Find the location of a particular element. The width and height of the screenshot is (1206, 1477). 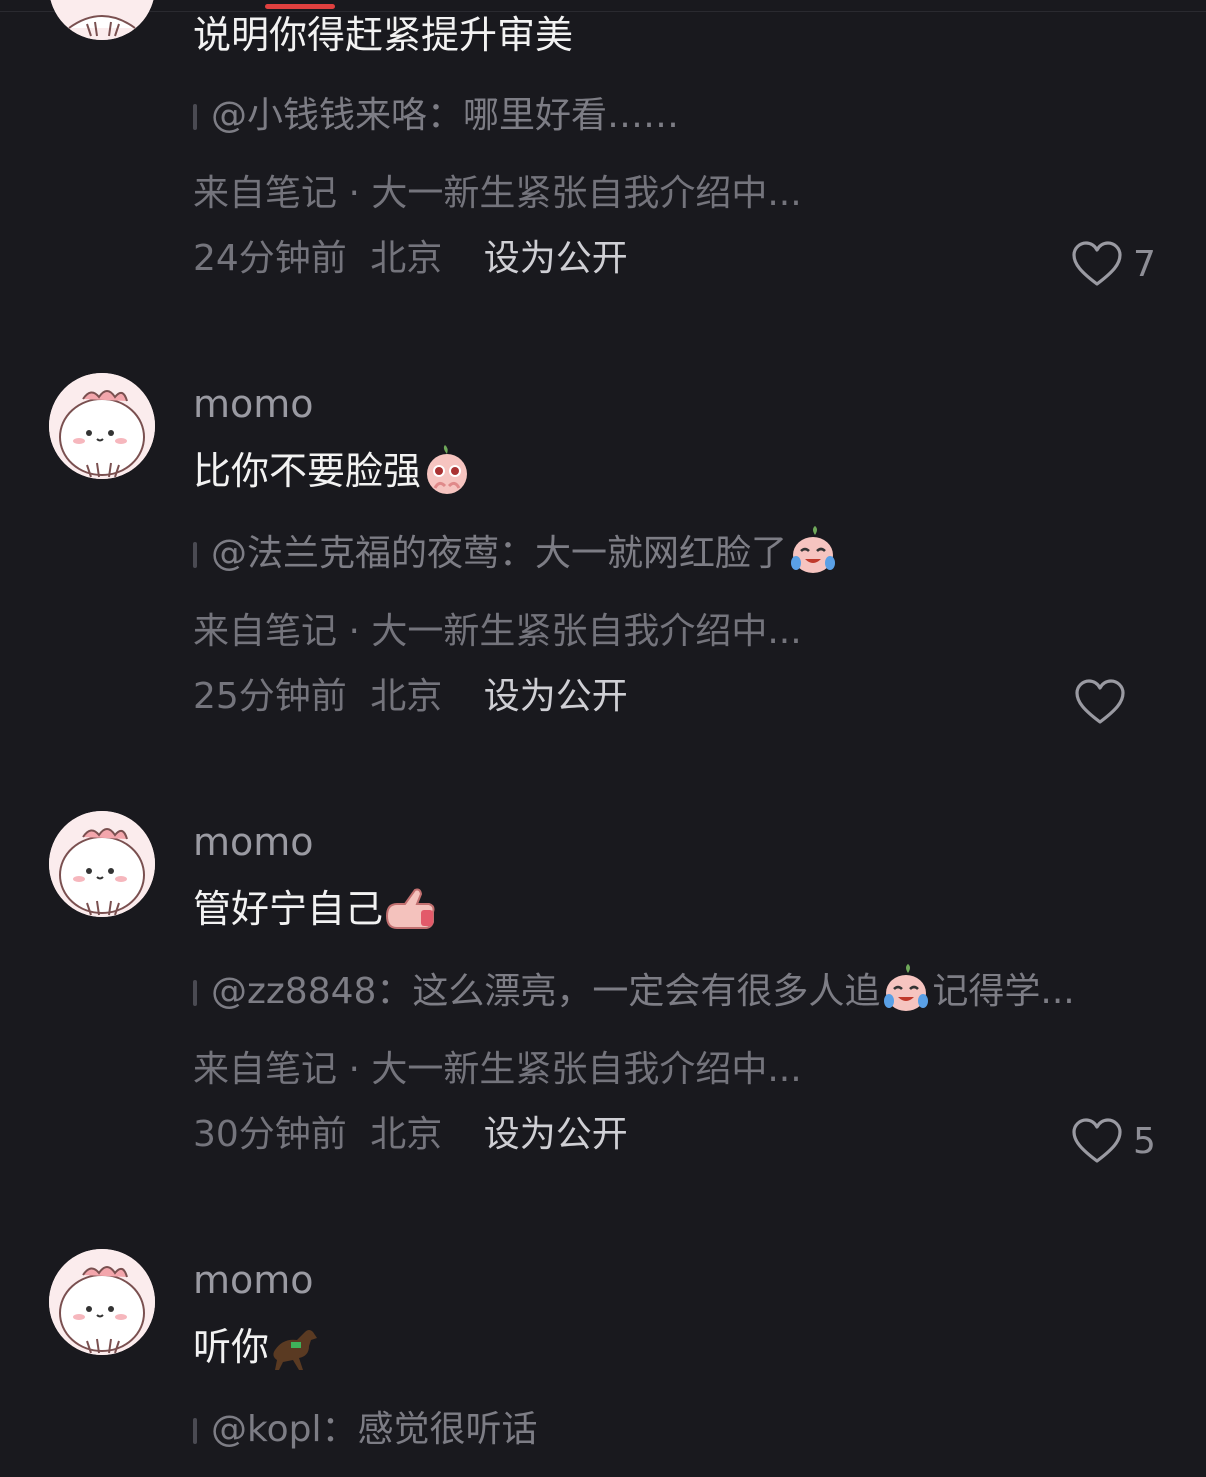

timestamp: 25分钟前 is located at coordinates (270, 696).